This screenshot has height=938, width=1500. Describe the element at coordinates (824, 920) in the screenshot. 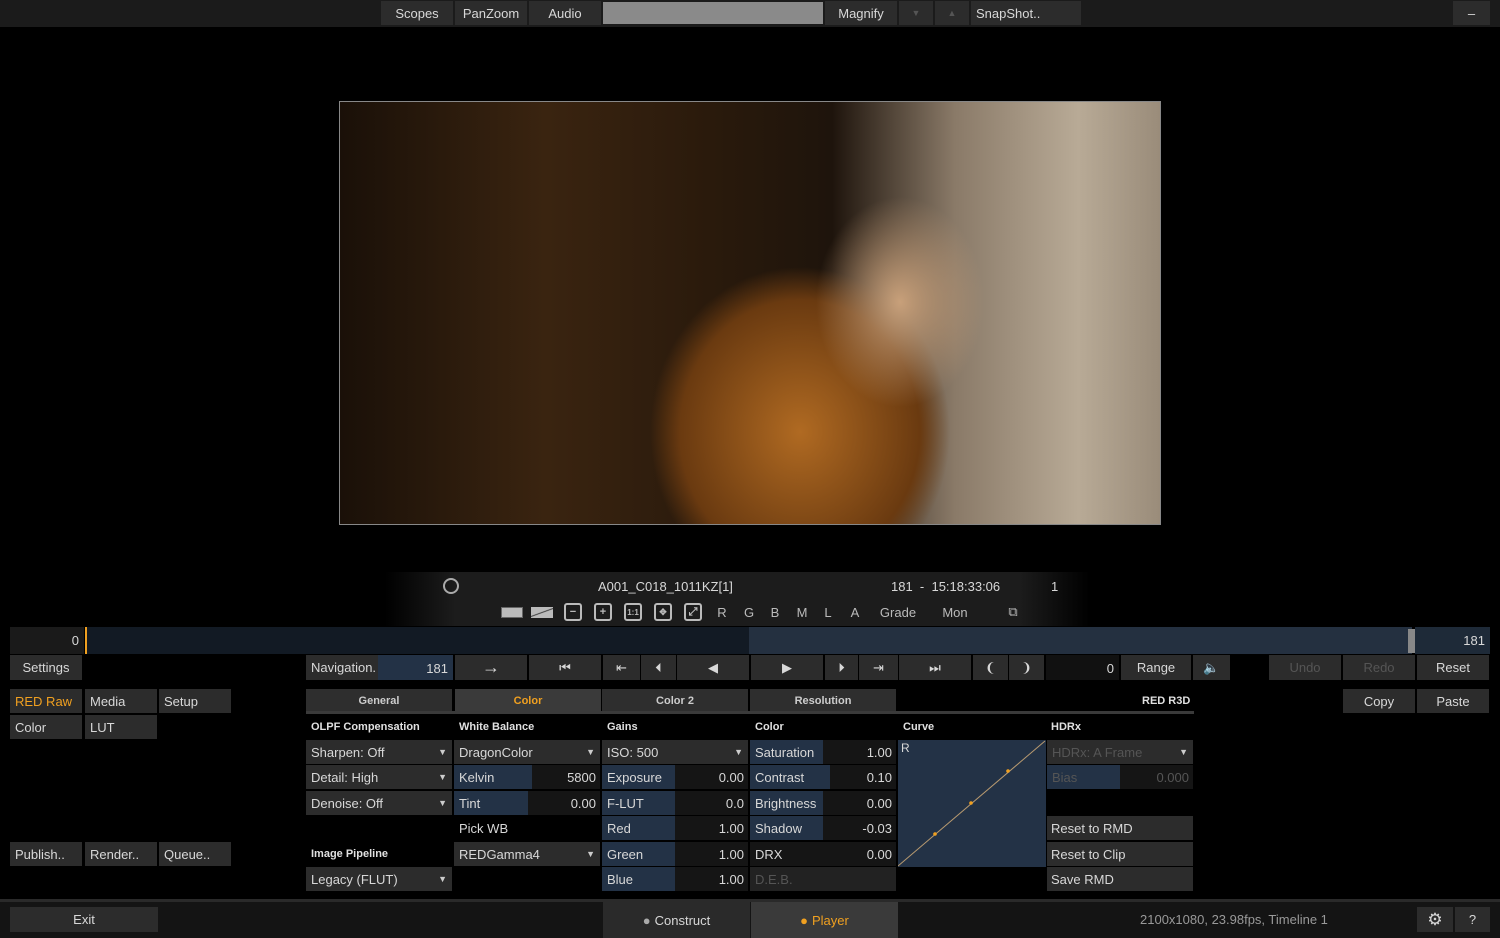

I see `player-tab: ● Player` at that location.